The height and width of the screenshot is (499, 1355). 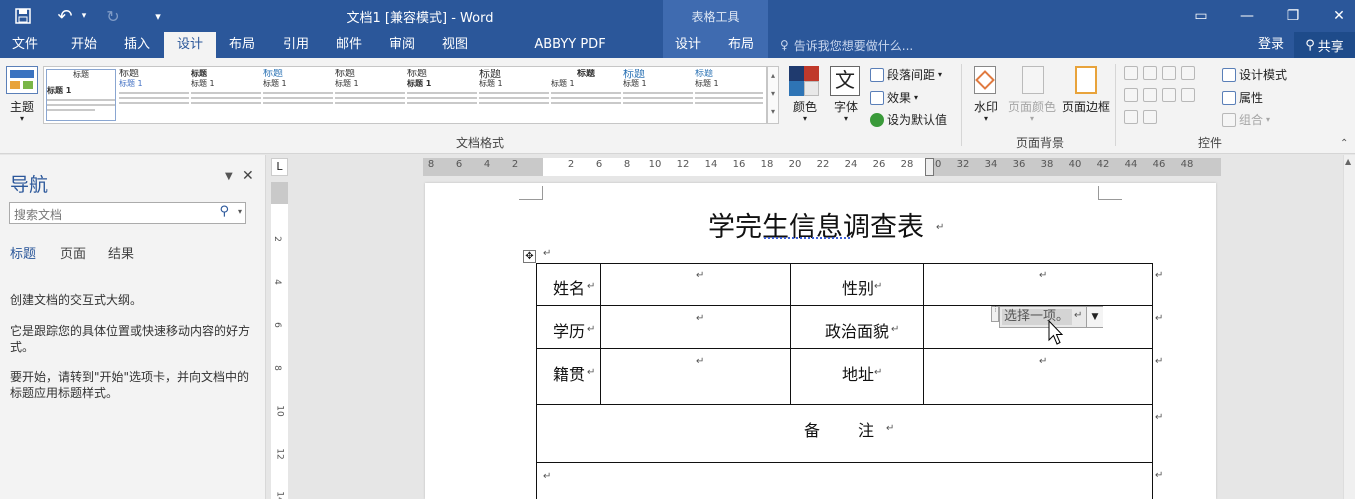 I want to click on content-control-handle: ⋮, so click(x=995, y=314).